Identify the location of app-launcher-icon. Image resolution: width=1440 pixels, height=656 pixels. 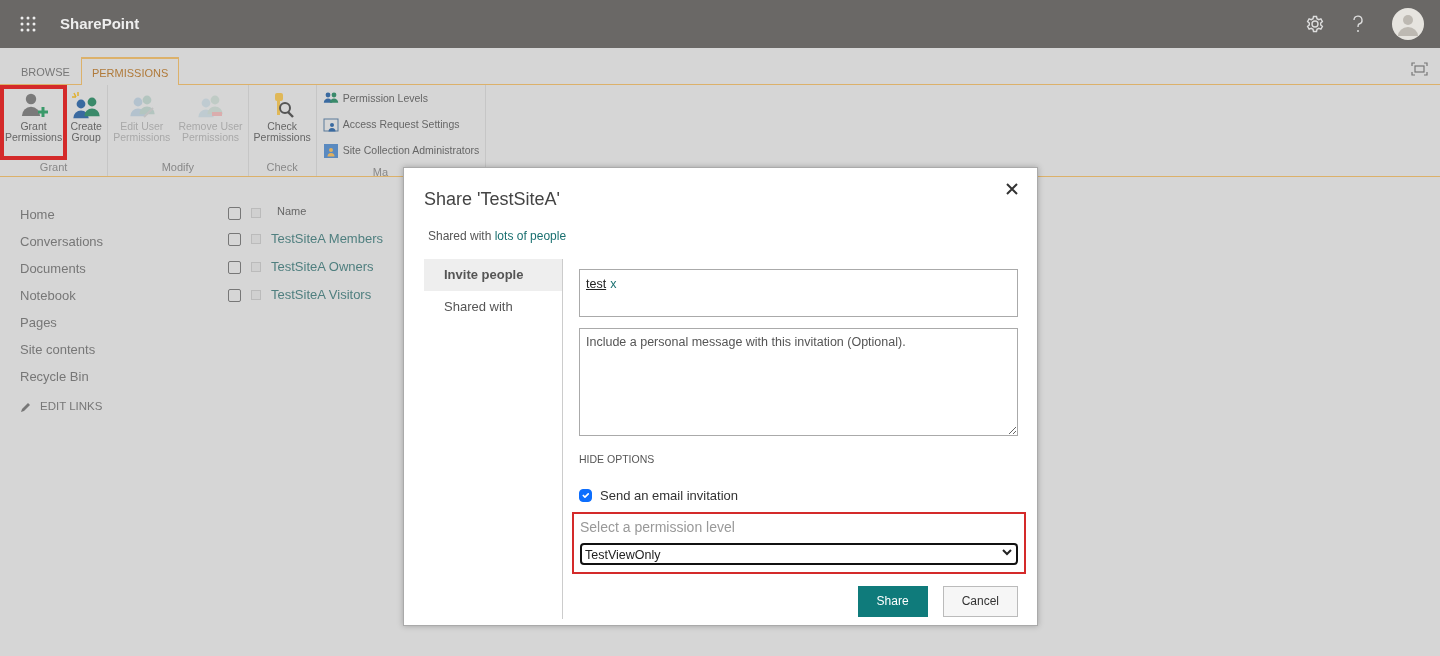
(28, 24).